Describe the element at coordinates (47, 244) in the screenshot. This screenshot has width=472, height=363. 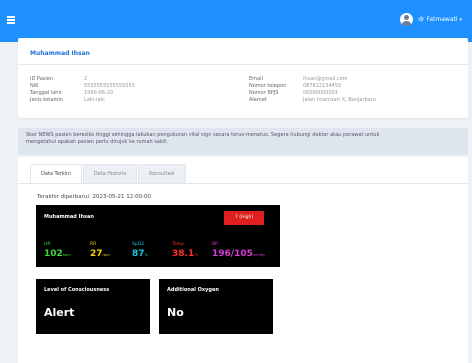
I see `hr-label: HR` at that location.